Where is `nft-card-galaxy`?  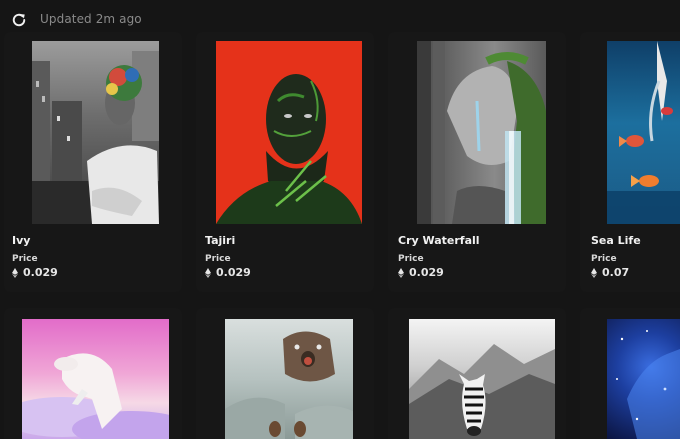
nft-card-galaxy is located at coordinates (630, 373).